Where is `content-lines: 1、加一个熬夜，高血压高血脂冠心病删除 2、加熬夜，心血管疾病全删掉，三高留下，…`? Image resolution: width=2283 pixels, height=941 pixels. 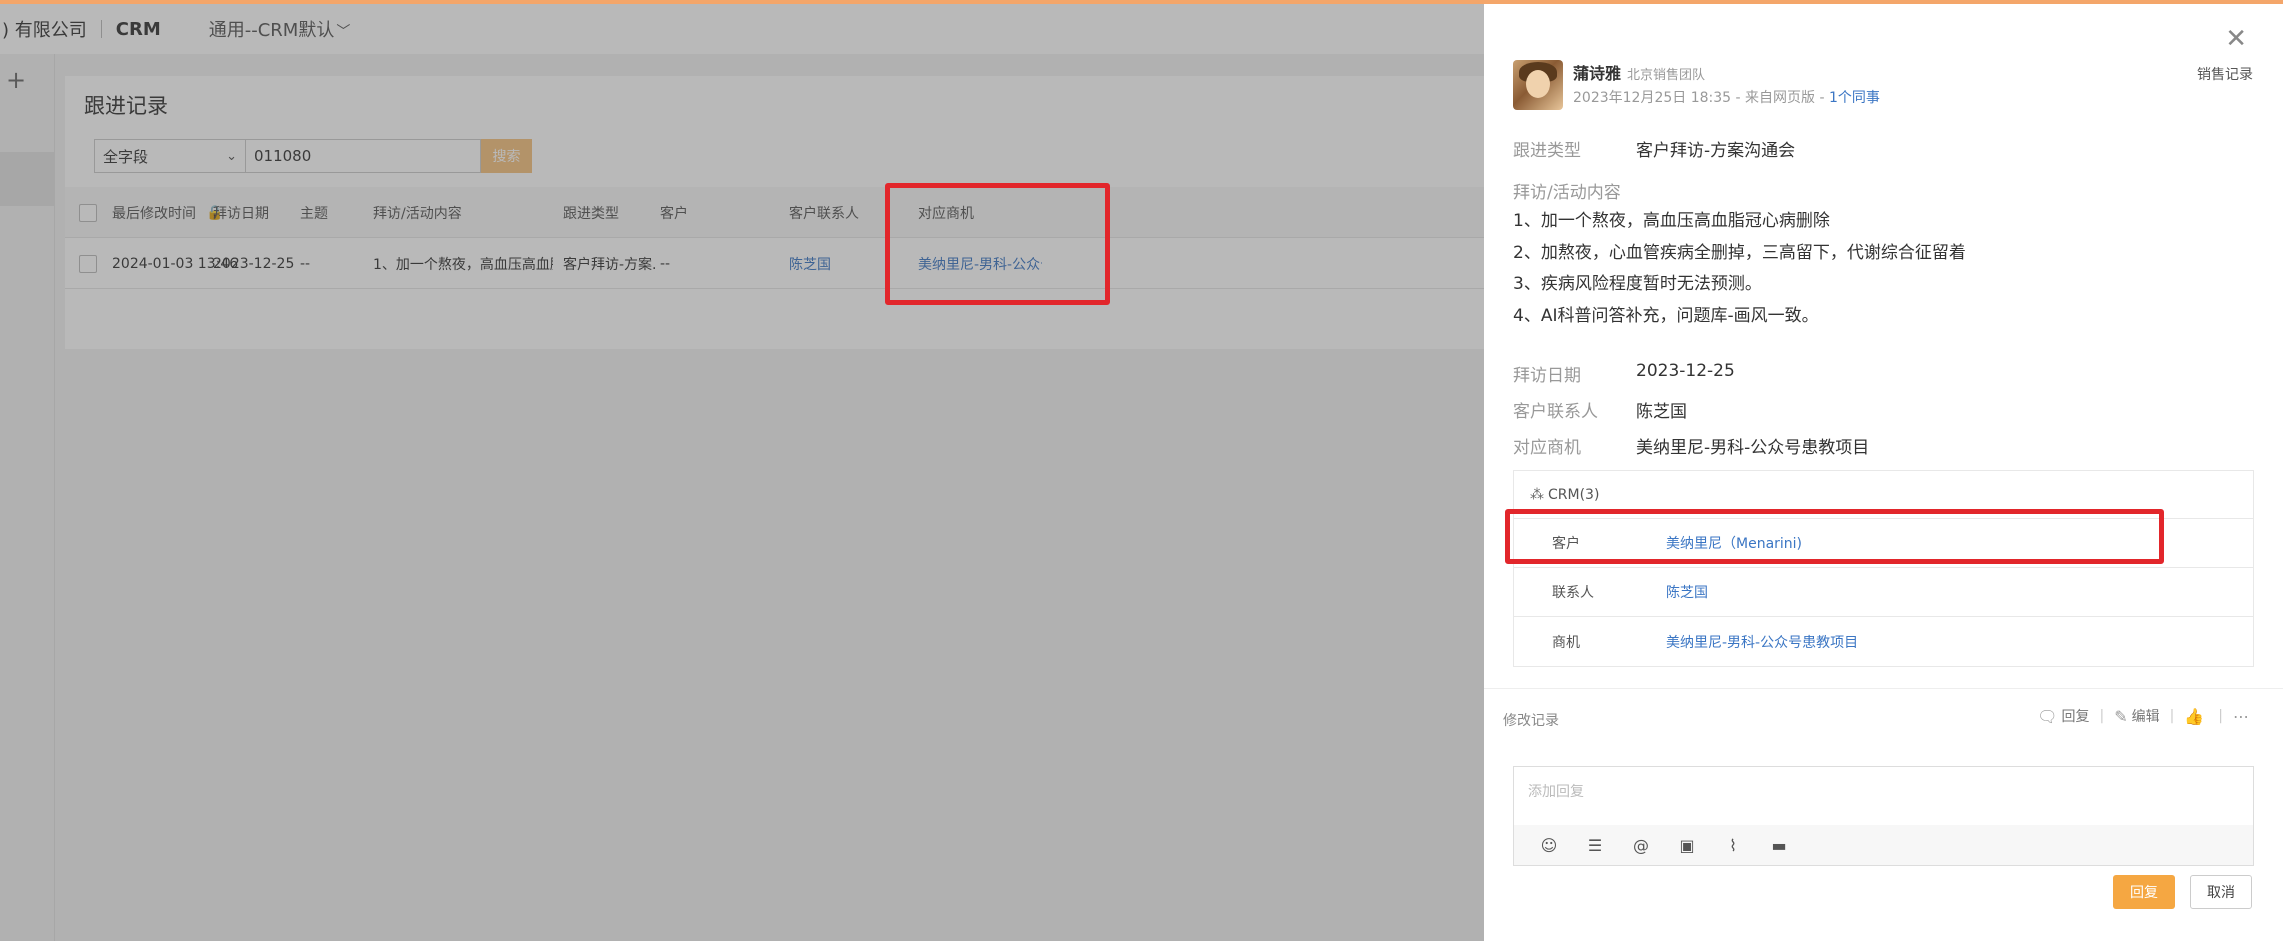 content-lines: 1、加一个熬夜，高血压高血脂冠心病删除 2、加熬夜，心血管疾病全删掉，三高留下，… is located at coordinates (1739, 269).